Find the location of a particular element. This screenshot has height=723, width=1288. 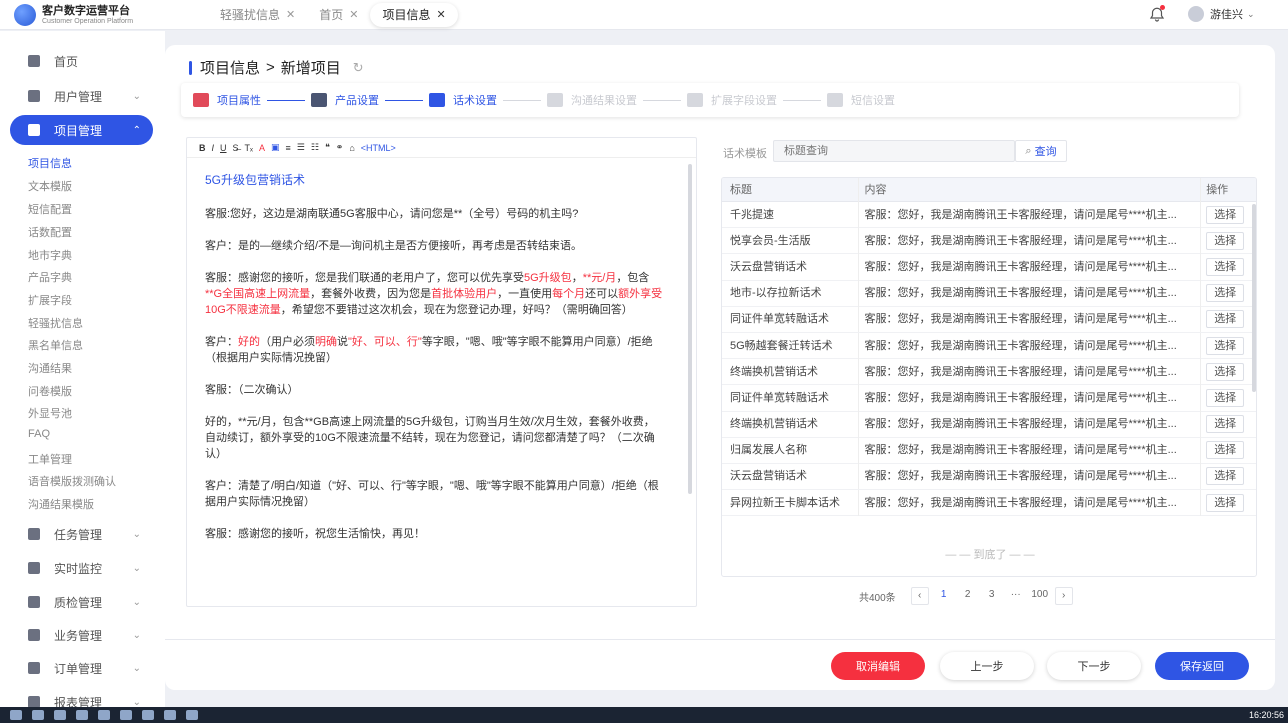

sidebar-item-reports: 报表管理 ⌄ is located at coordinates (81, 697).